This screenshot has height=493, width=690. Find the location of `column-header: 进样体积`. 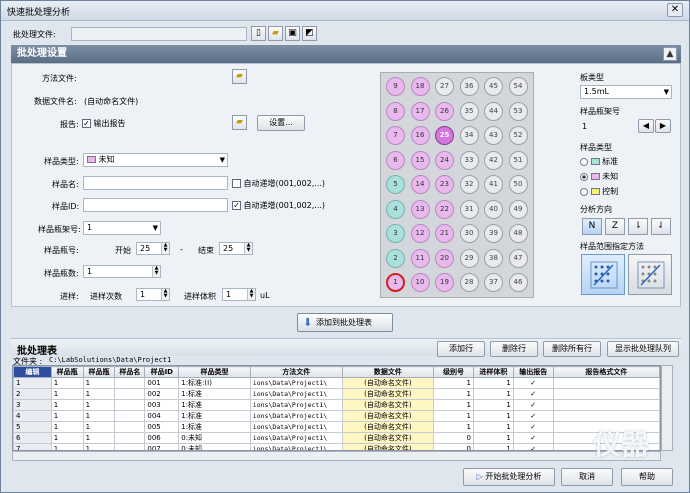

column-header: 进样体积 is located at coordinates (493, 372).